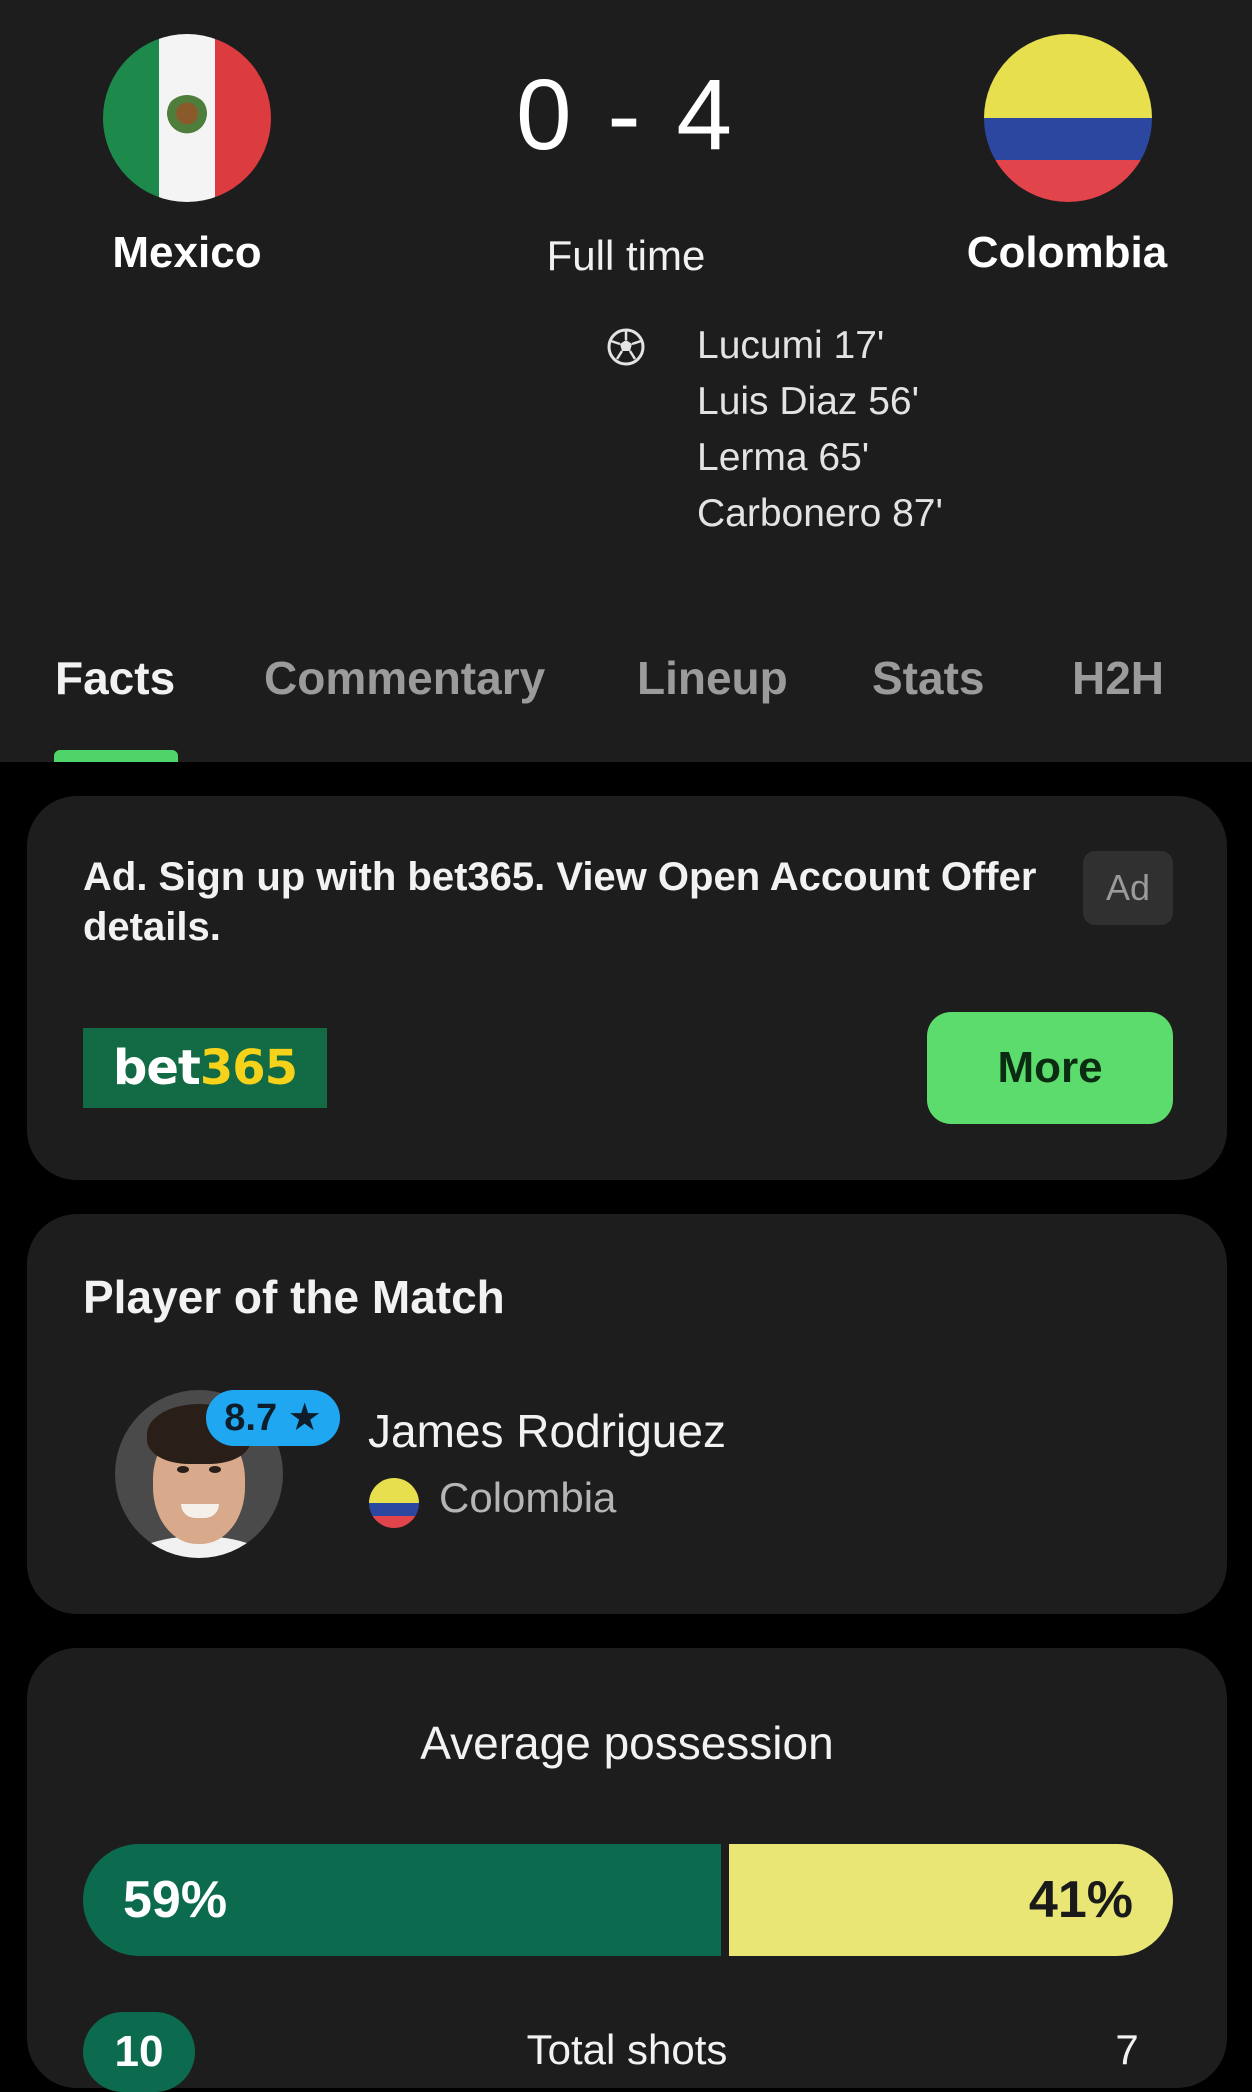 This screenshot has height=2092, width=1252. Describe the element at coordinates (627, 1743) in the screenshot. I see `possession-title: Average possession` at that location.